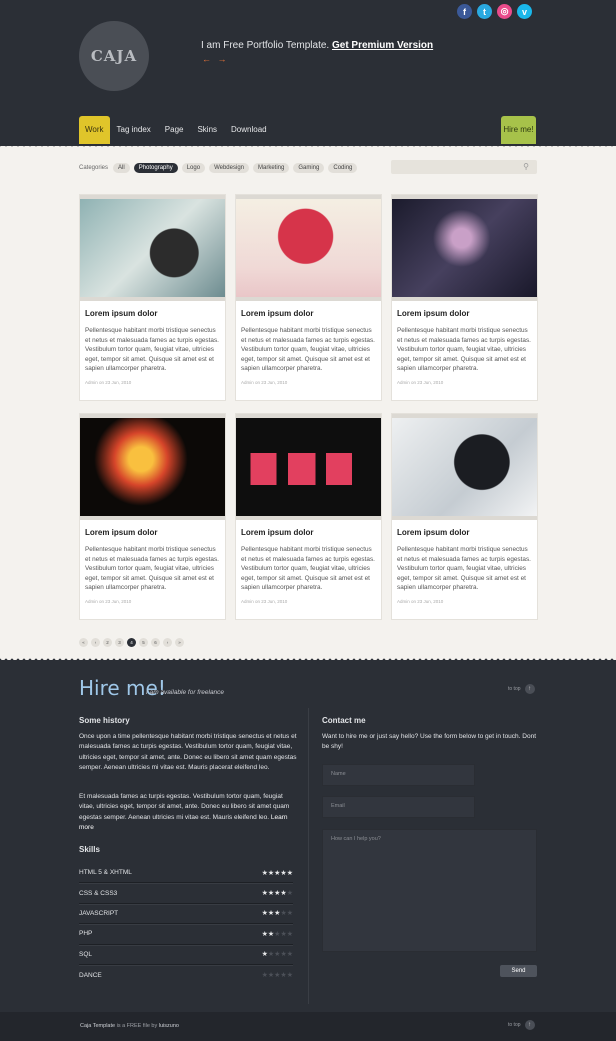 This screenshot has width=616, height=1041. What do you see at coordinates (186, 955) in the screenshot?
I see `skill-row: SQL ★★★★★` at bounding box center [186, 955].